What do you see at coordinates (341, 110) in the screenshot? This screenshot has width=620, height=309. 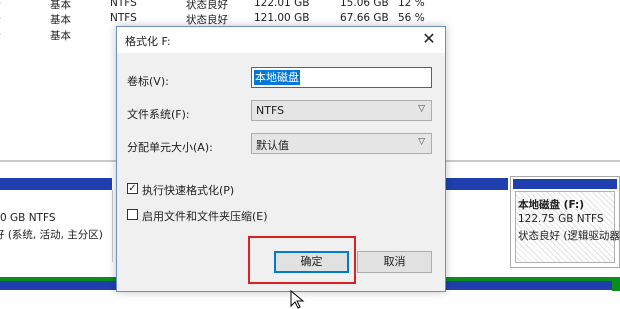 I see `filesystem-select: NTFS ▽` at bounding box center [341, 110].